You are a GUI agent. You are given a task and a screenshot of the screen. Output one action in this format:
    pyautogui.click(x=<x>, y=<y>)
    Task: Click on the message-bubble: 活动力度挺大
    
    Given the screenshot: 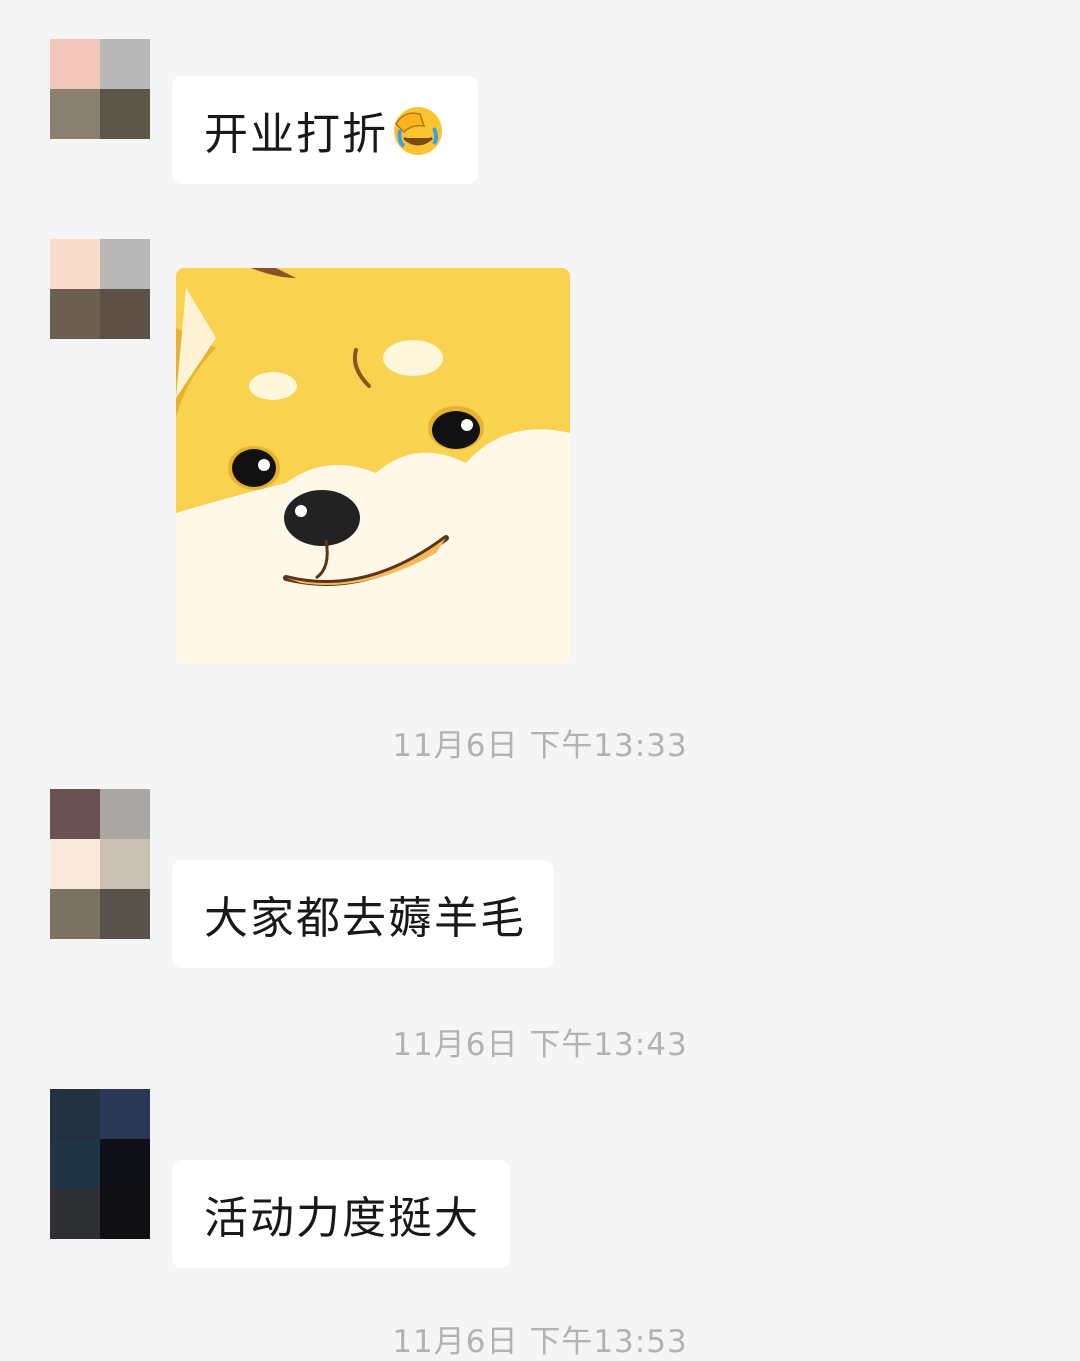 What is the action you would take?
    pyautogui.click(x=341, y=1214)
    